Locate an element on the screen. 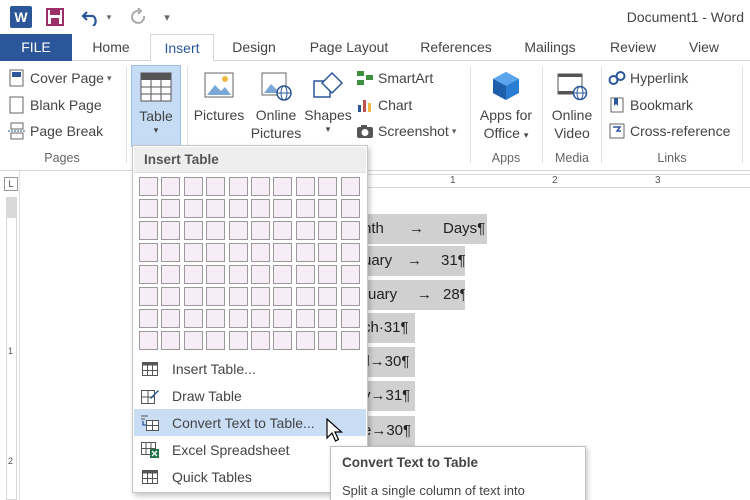 This screenshot has height=500, width=750. draw-table-menu-item: Draw Table is located at coordinates (250, 395).